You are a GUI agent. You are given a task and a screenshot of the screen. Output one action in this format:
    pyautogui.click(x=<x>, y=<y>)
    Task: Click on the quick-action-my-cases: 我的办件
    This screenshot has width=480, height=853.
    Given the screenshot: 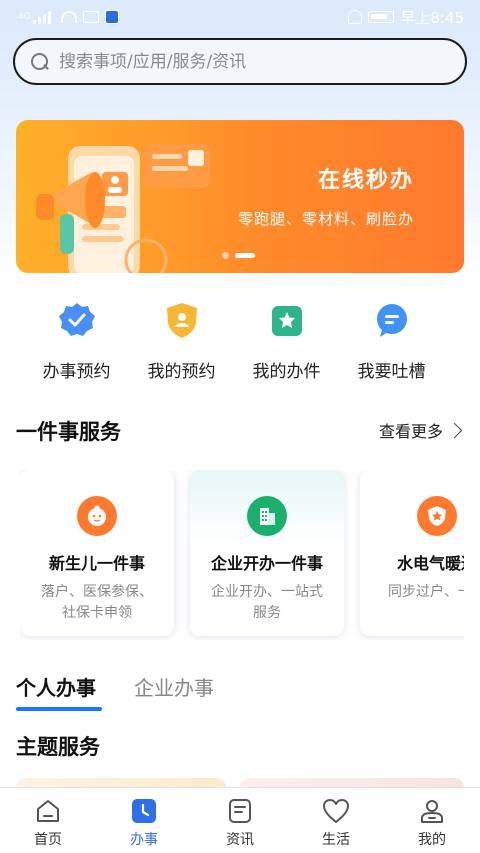 What is the action you would take?
    pyautogui.click(x=286, y=345)
    